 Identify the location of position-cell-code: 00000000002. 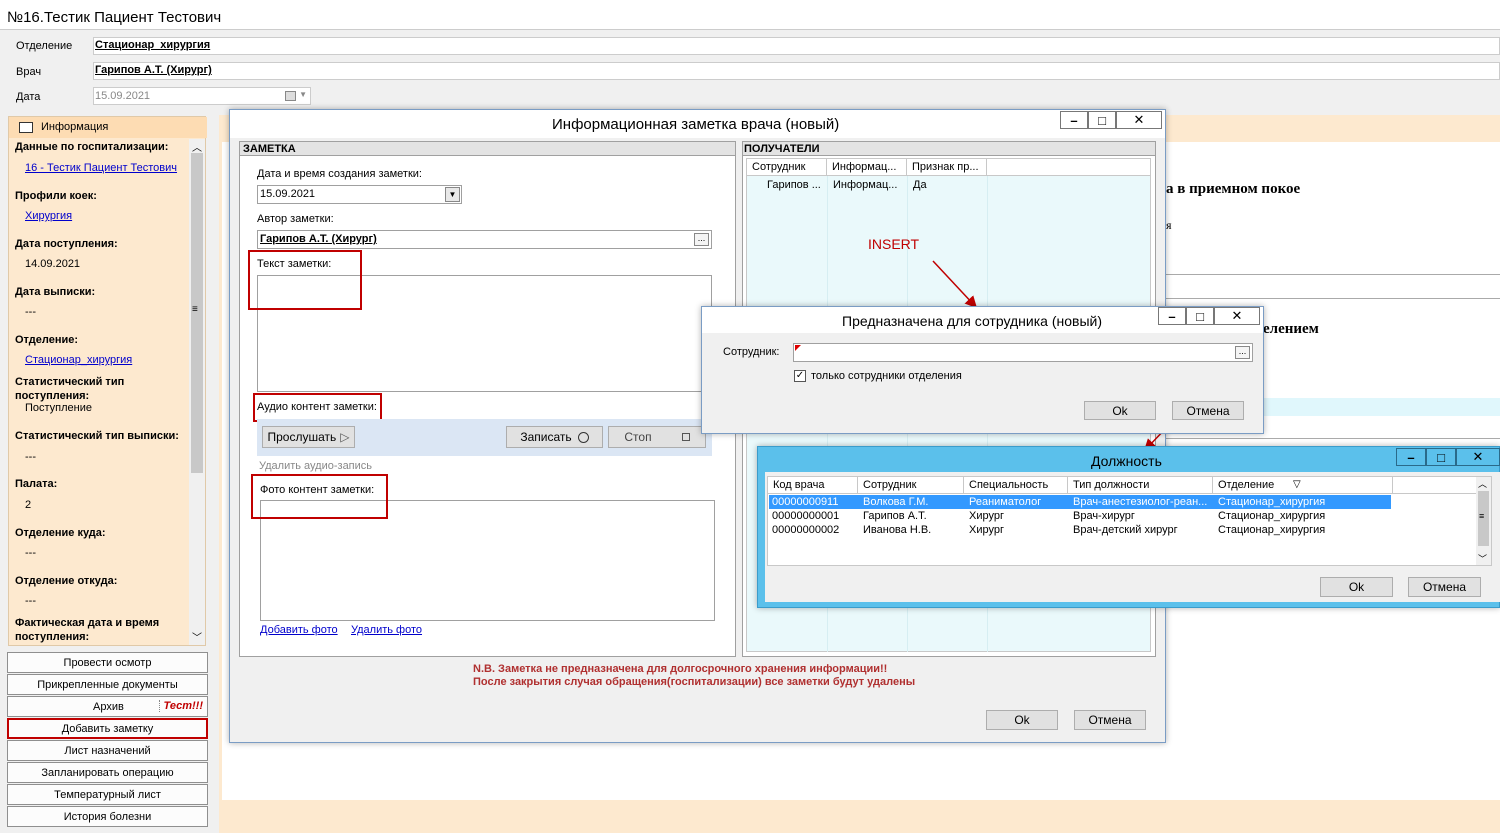
(806, 530).